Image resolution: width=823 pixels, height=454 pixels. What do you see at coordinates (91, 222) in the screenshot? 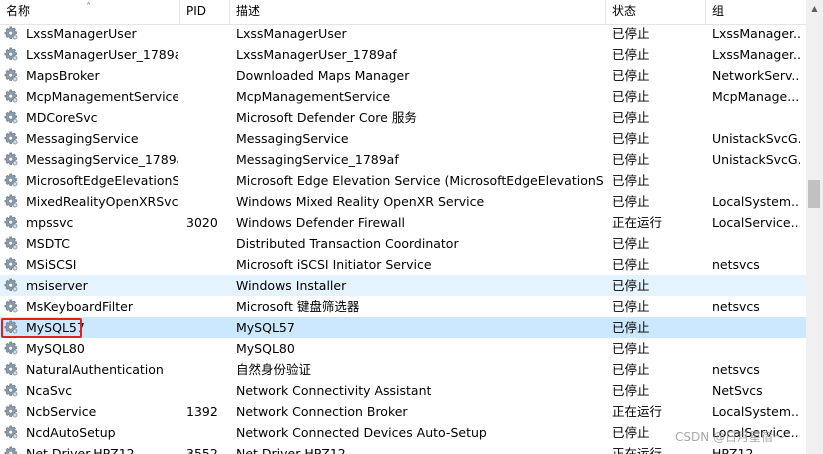
I see `service-name-cell: mpssvc` at bounding box center [91, 222].